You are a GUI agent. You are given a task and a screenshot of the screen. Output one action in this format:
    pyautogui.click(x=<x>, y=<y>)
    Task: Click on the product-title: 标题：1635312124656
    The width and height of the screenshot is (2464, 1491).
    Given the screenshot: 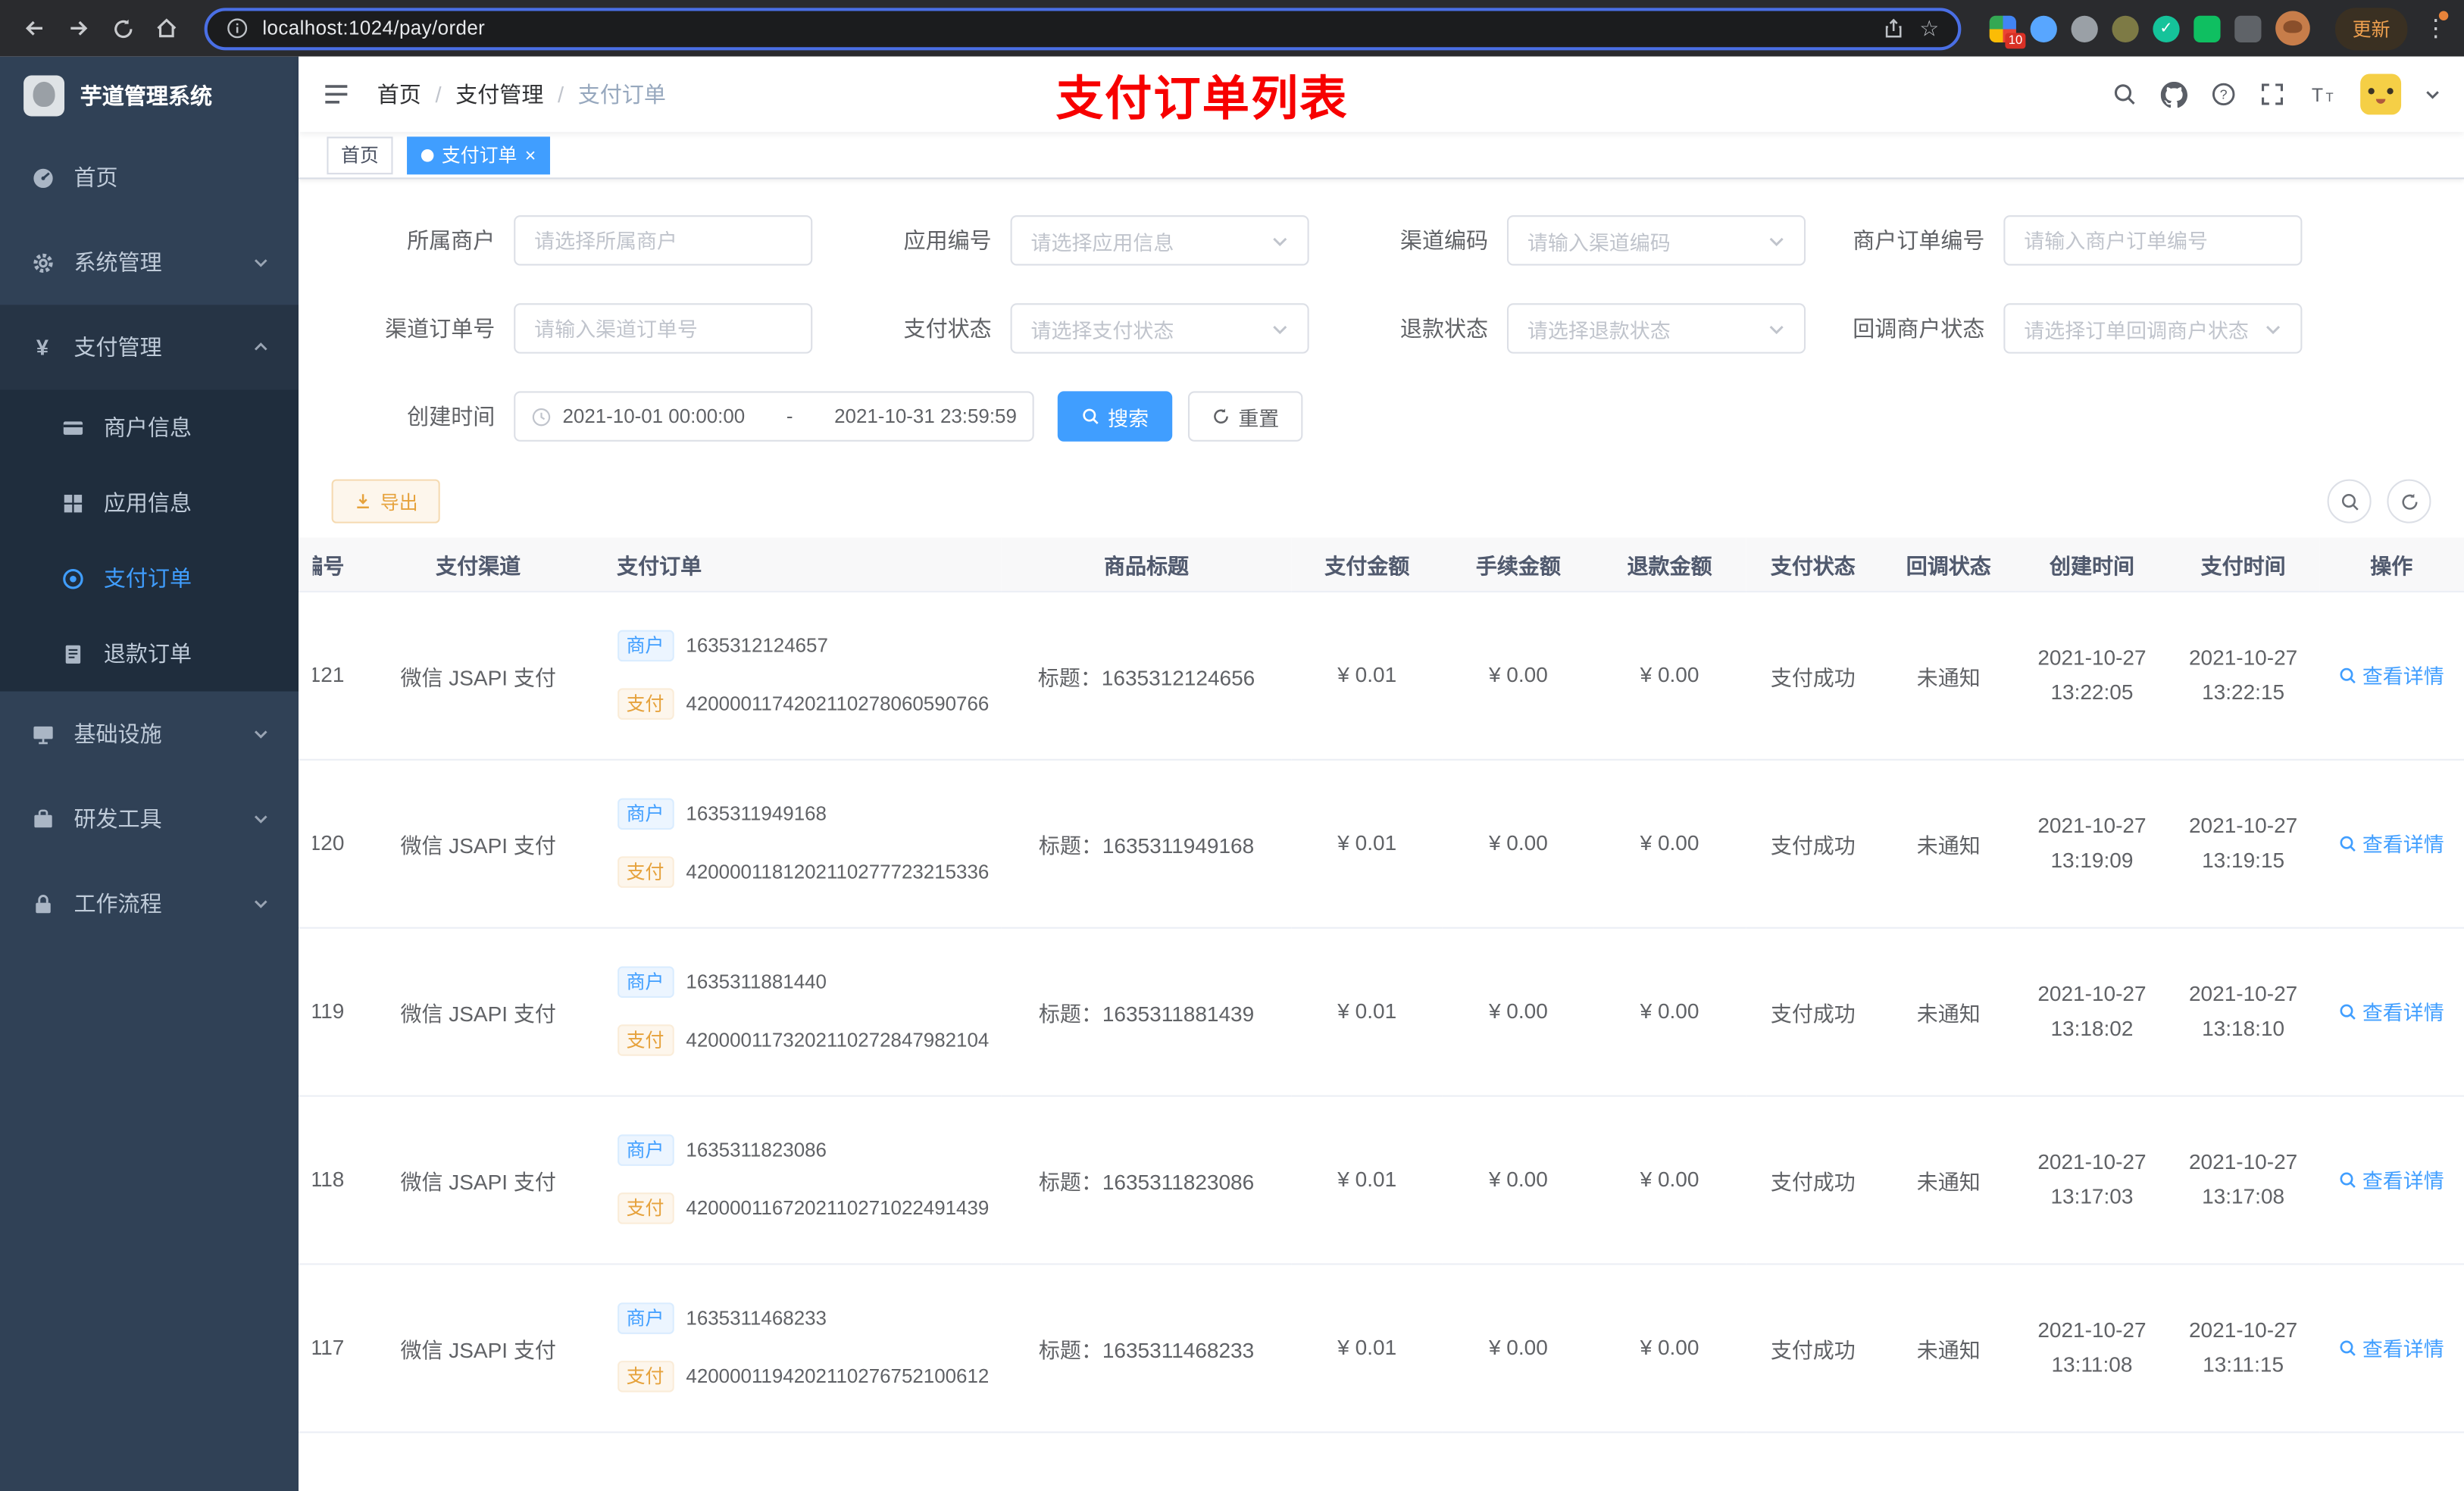 What is the action you would take?
    pyautogui.click(x=1146, y=675)
    